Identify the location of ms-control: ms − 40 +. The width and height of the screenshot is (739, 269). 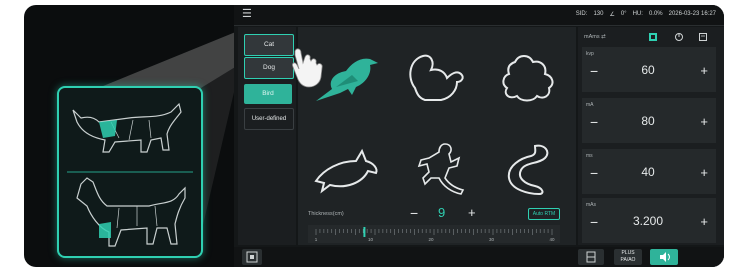
(649, 171).